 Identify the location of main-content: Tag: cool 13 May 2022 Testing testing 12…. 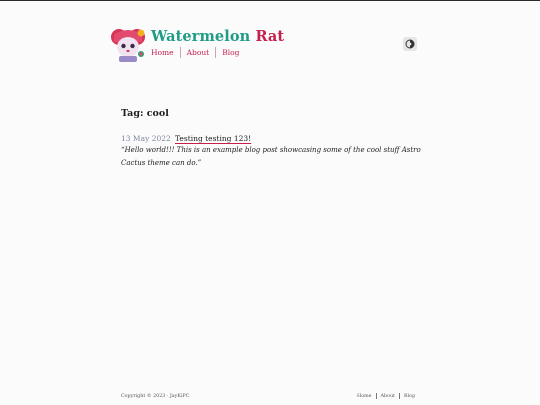
(271, 139).